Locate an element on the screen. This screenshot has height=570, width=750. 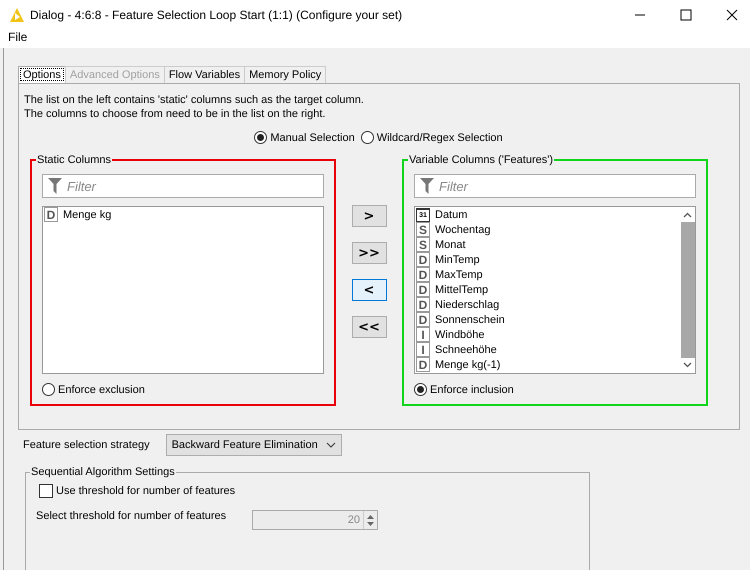
group-title: Sequential Algorithm Settings is located at coordinates (103, 472).